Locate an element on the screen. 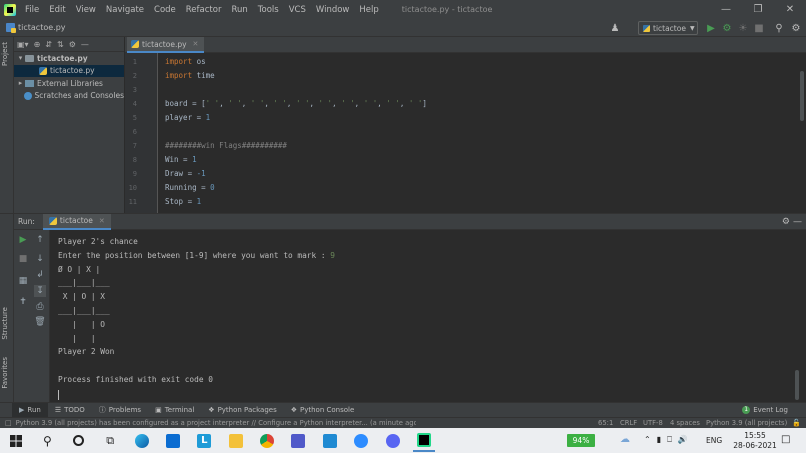 The width and height of the screenshot is (806, 453). expand-all-icon: ⇵ is located at coordinates (48, 44).